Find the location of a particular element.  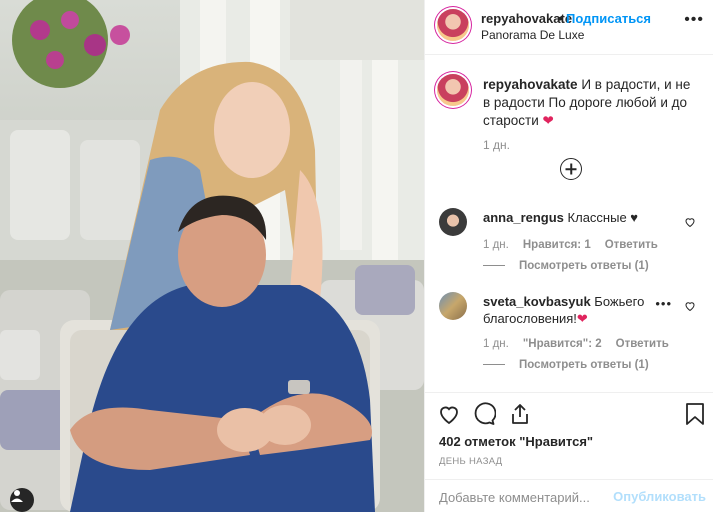

comment-meta: 1 дн. Нравится: 1 Ответить is located at coordinates (570, 245).